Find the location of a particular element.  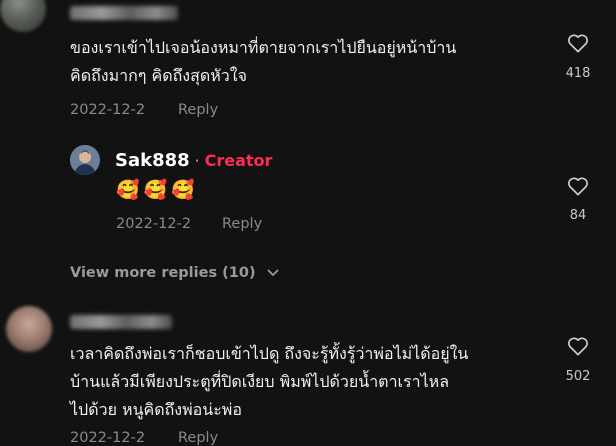

person-photo-icon is located at coordinates (85, 160).